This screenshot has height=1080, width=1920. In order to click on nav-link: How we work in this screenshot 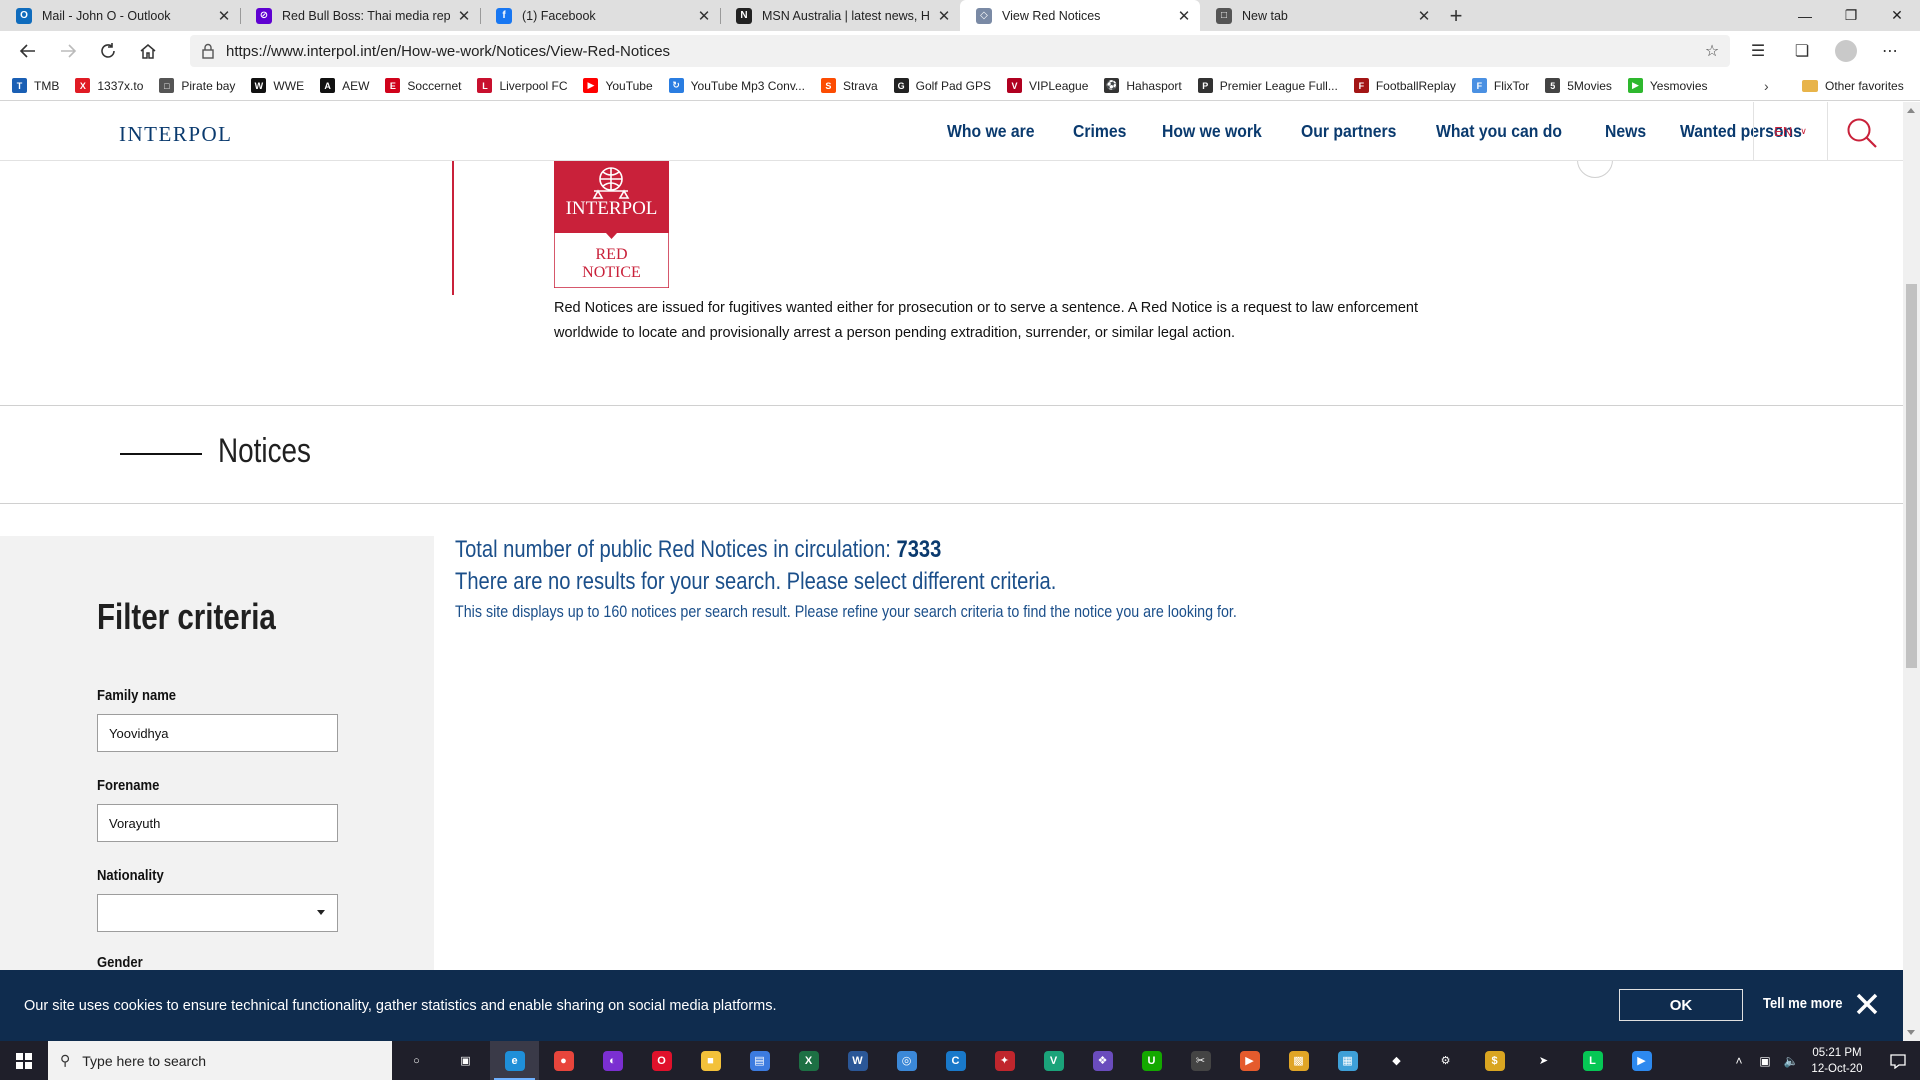, I will do `click(1212, 131)`.